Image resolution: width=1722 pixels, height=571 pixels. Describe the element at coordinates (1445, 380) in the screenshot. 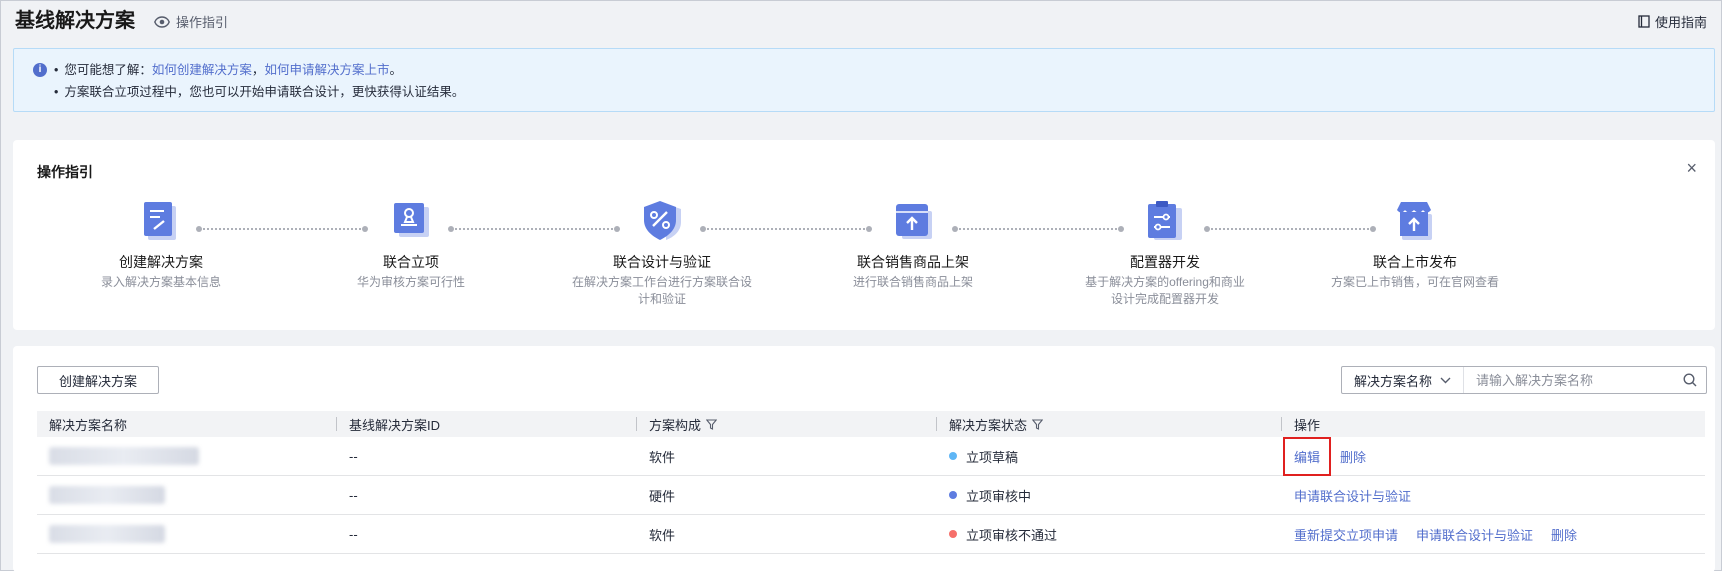

I see `chevron-down-icon` at that location.